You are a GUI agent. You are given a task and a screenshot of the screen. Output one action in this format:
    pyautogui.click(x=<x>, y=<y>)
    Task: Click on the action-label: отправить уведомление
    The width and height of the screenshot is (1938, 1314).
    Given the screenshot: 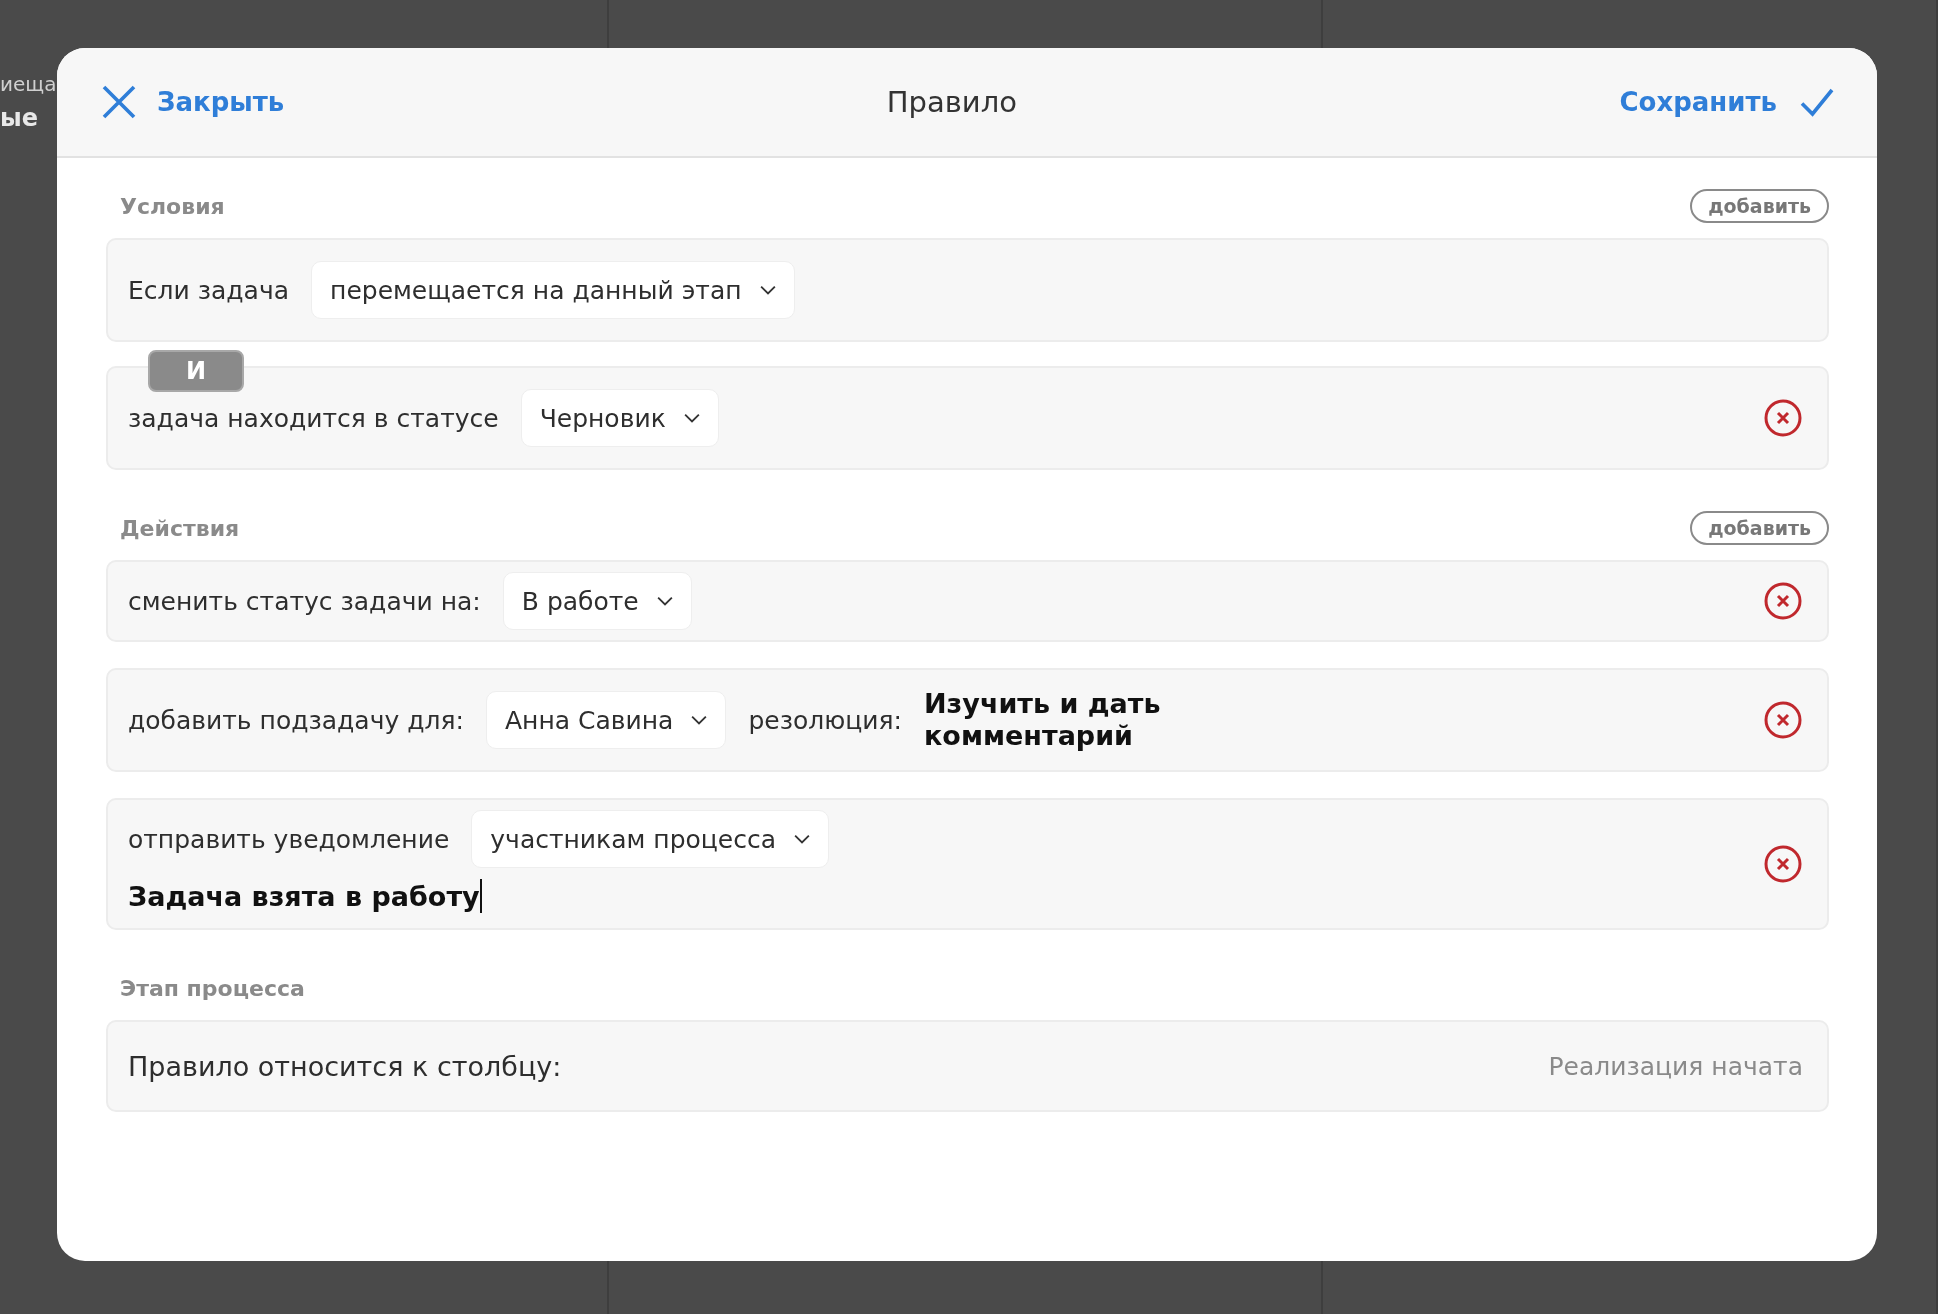 What is the action you would take?
    pyautogui.click(x=289, y=839)
    